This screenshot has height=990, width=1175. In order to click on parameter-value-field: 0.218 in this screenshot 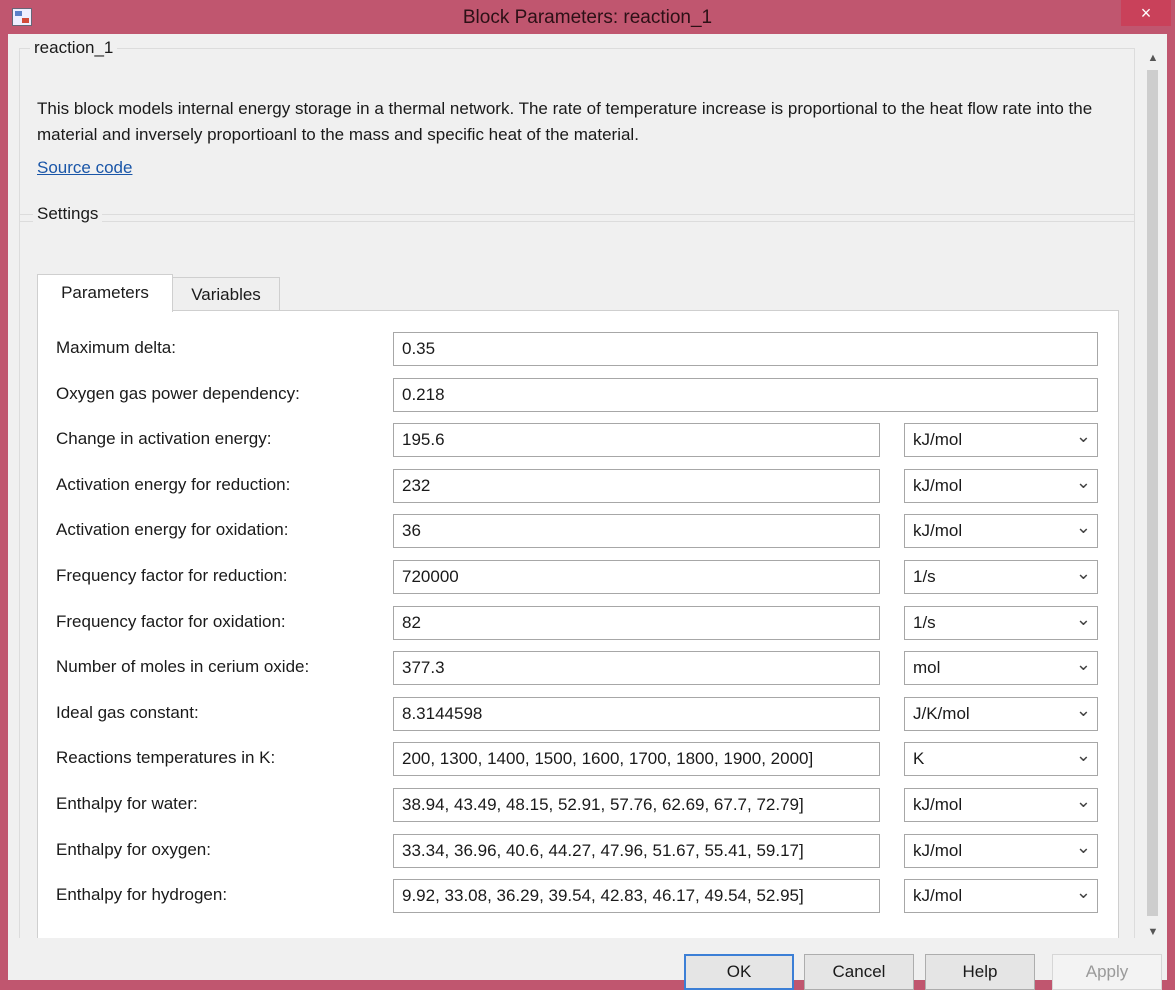, I will do `click(745, 394)`.